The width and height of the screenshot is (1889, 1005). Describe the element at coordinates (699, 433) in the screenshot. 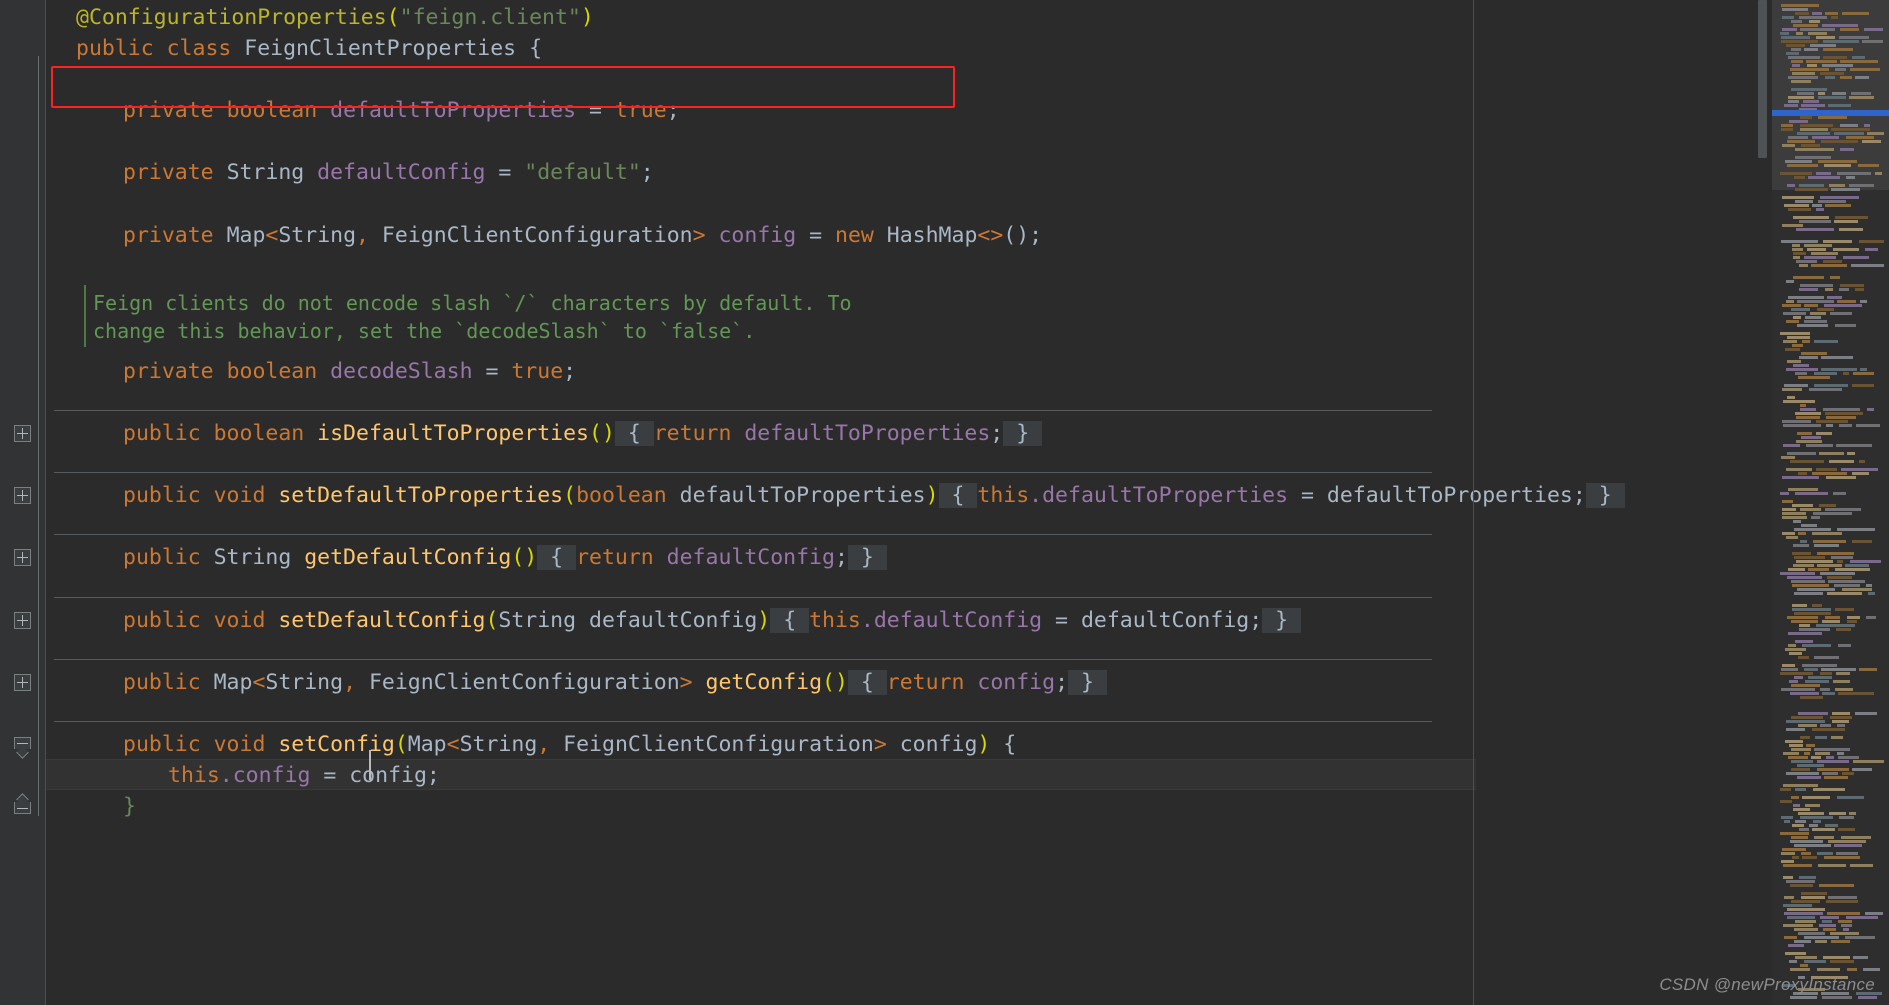

I see `keyword-return: return` at that location.